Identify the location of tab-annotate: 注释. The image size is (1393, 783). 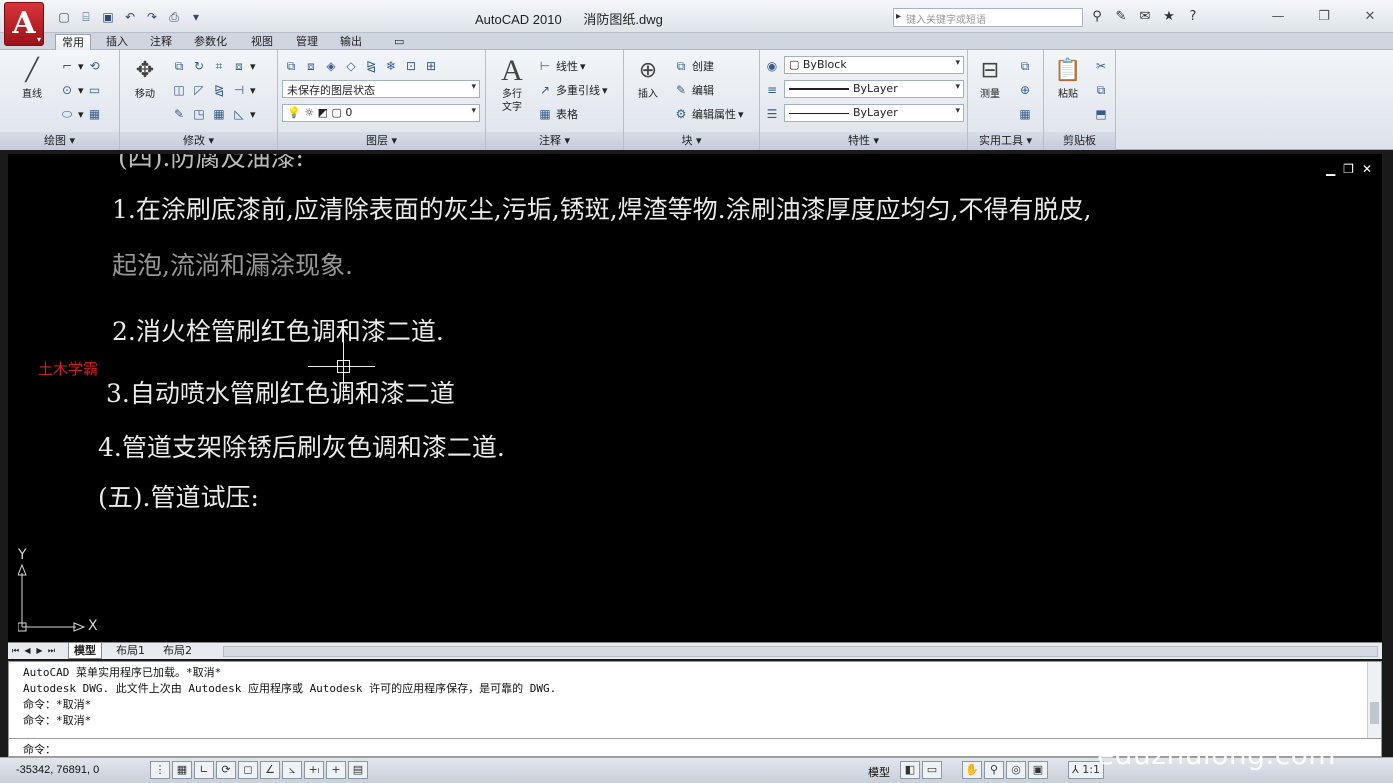
(161, 42).